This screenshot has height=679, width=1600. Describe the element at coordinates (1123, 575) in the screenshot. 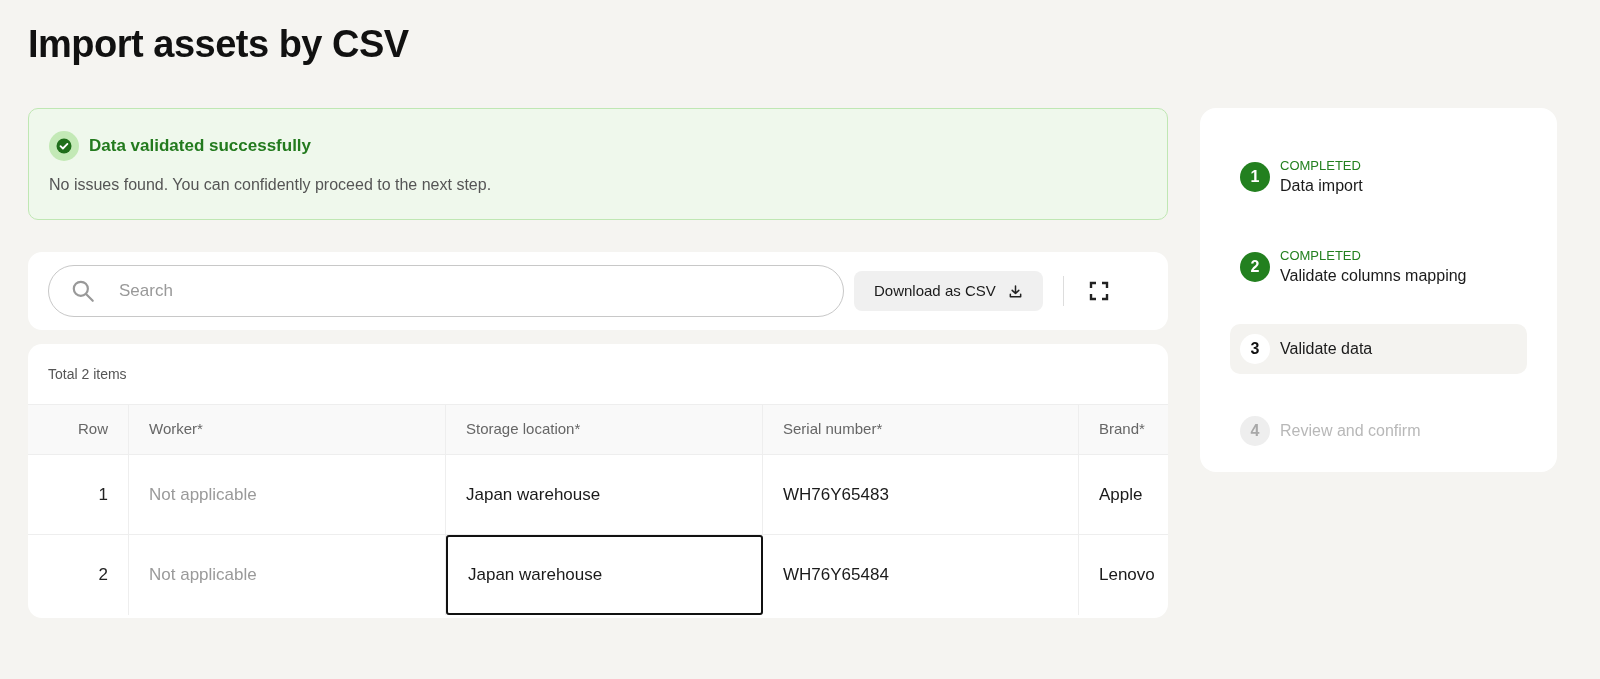

I see `table-cell: Lenovo` at that location.